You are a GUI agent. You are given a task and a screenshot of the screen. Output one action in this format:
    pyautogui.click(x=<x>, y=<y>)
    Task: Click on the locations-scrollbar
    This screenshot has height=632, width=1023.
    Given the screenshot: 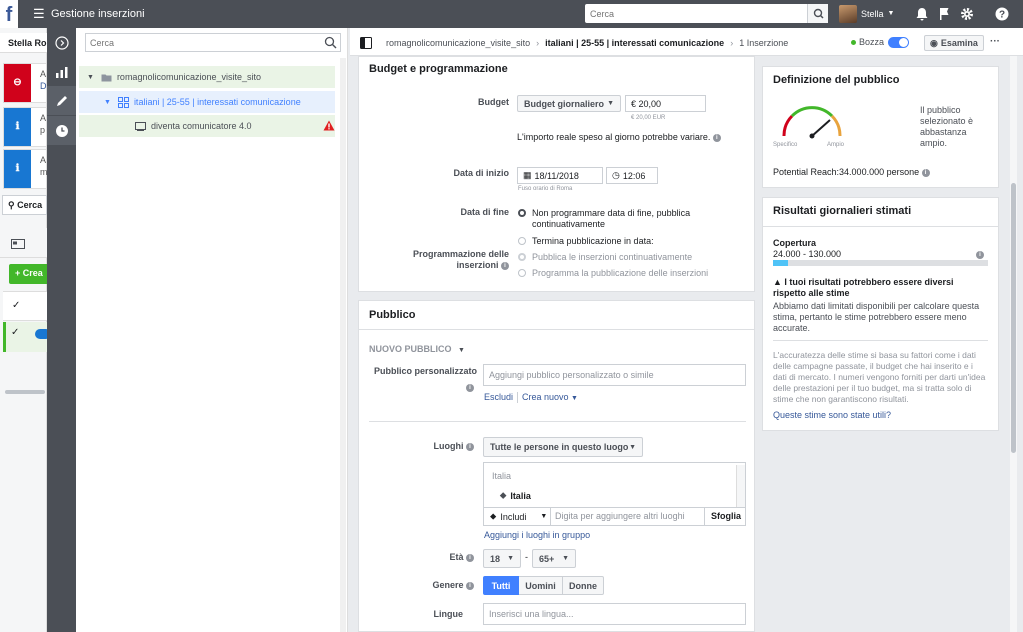 What is the action you would take?
    pyautogui.click(x=740, y=486)
    